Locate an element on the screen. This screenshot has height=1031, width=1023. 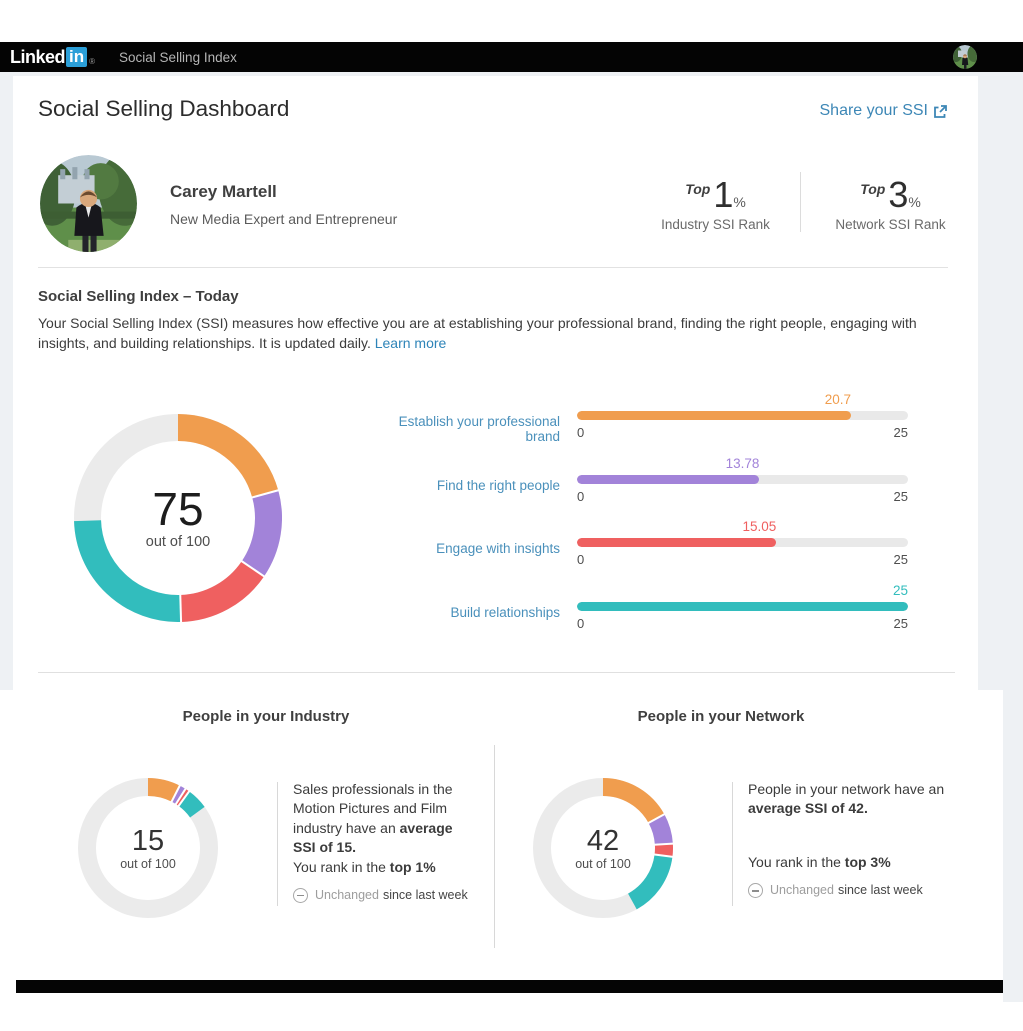
today-section-heading: Social Selling Index – Today is located at coordinates (138, 296).